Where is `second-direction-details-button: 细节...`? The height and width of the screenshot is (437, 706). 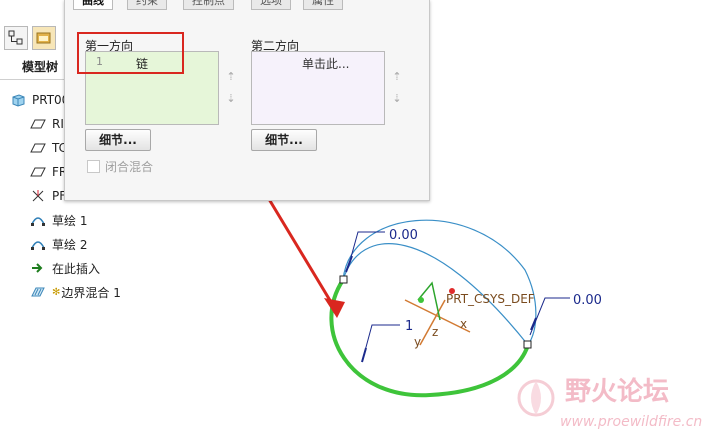 second-direction-details-button: 细节... is located at coordinates (284, 140).